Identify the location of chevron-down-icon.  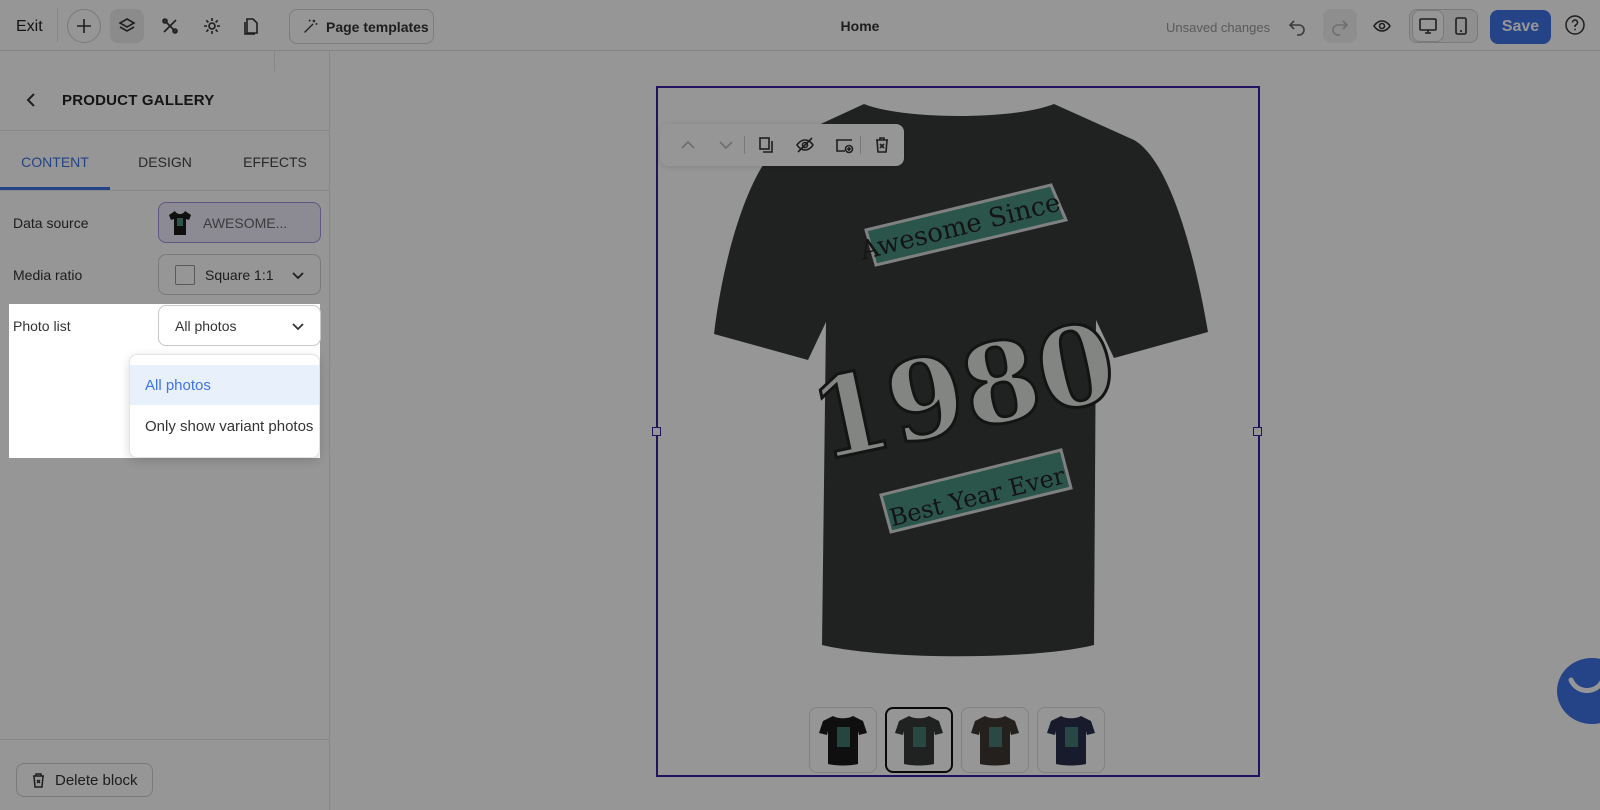
(298, 327).